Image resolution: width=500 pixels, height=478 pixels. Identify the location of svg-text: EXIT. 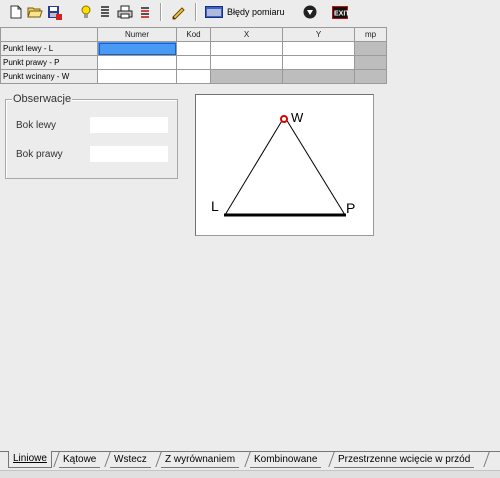
(341, 13).